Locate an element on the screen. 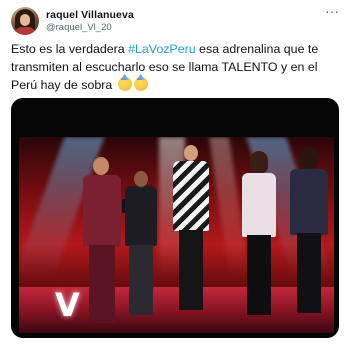 The width and height of the screenshot is (350, 346). hashtag-link: #LaVozPeru is located at coordinates (162, 49).